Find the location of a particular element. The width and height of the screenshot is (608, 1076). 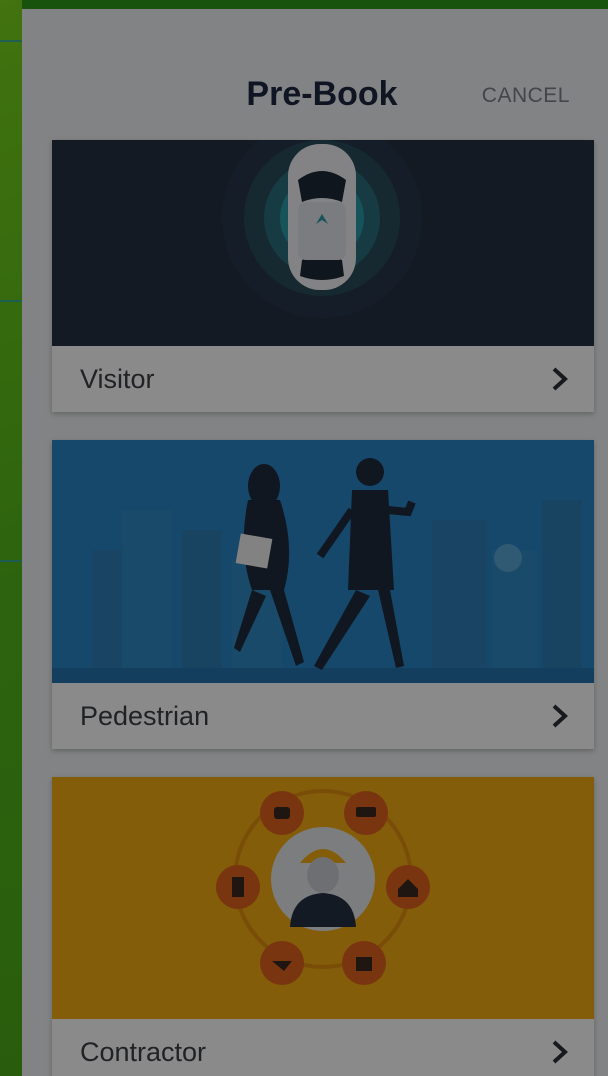

car-illustration-svg is located at coordinates (322, 229).